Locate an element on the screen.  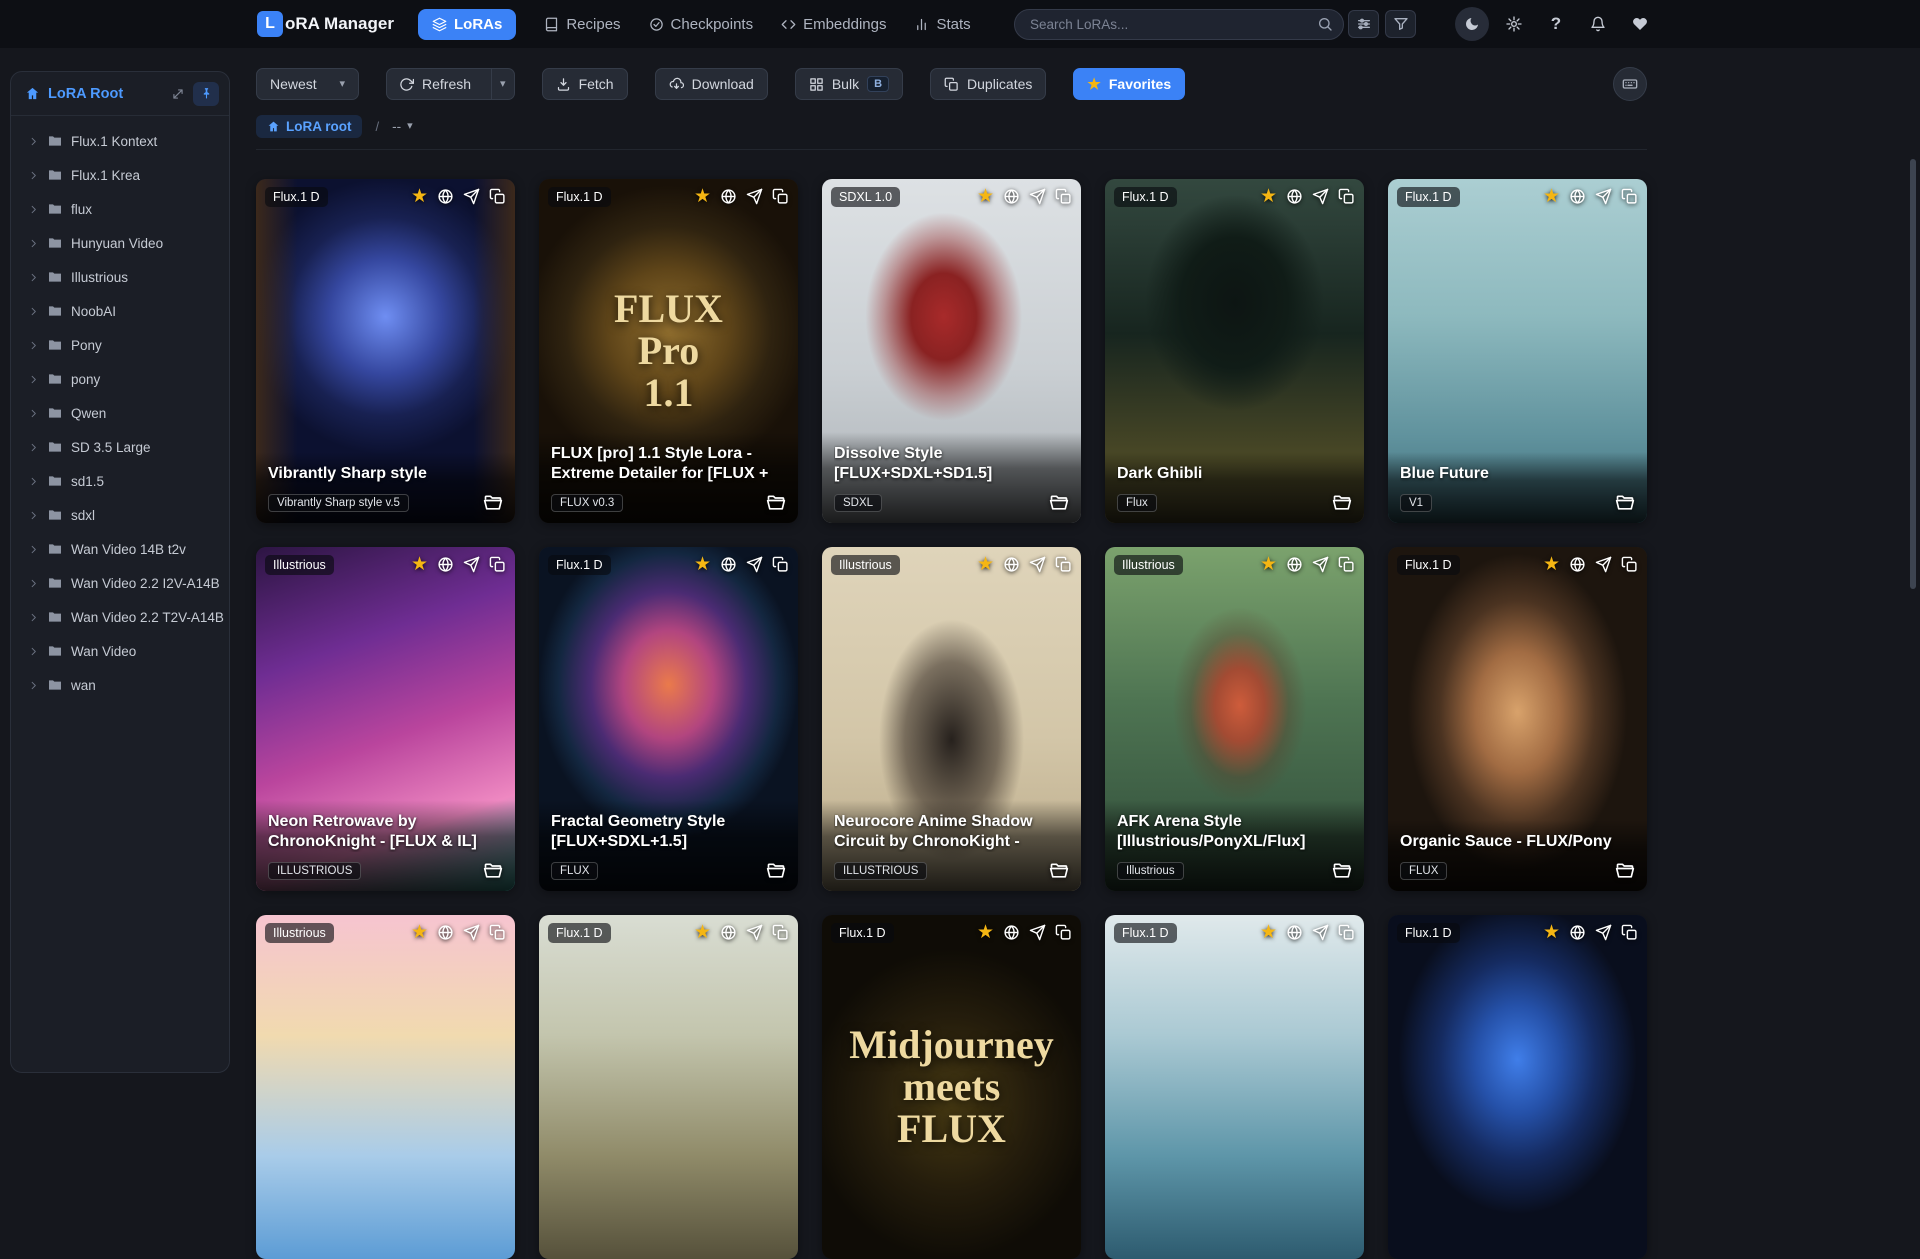
duplicates-button: Duplicates is located at coordinates (988, 84).